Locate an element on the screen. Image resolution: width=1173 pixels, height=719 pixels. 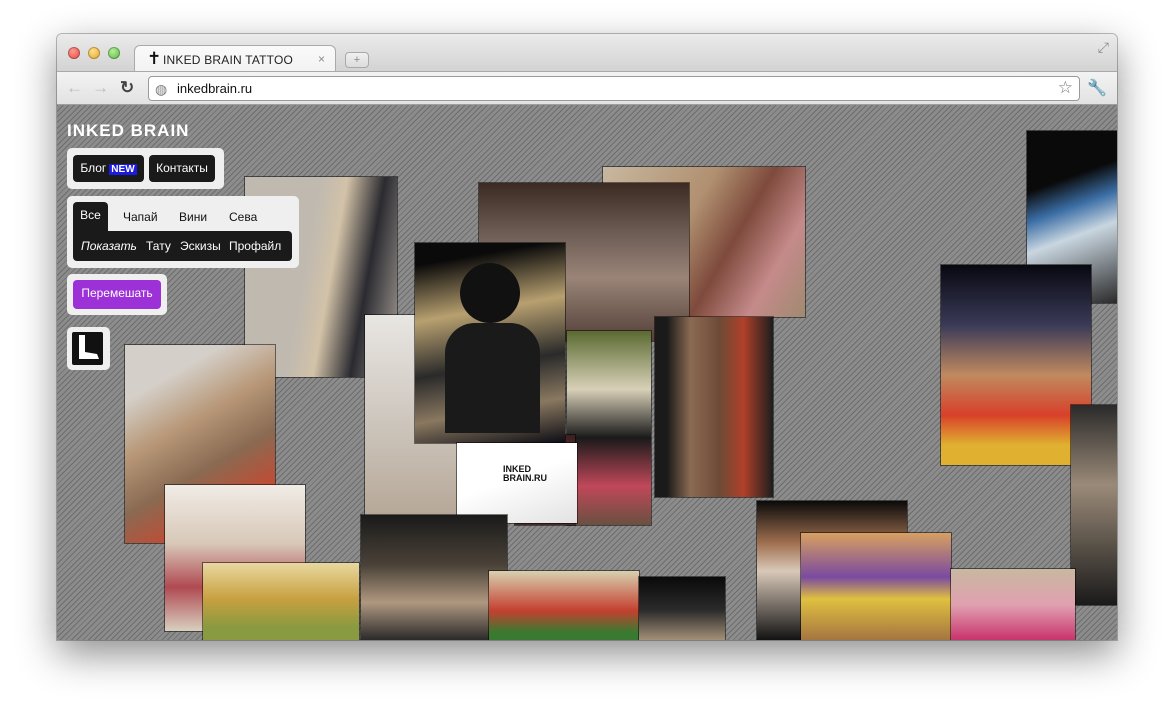
shuffle-panel: Перемешать is located at coordinates (117, 294).